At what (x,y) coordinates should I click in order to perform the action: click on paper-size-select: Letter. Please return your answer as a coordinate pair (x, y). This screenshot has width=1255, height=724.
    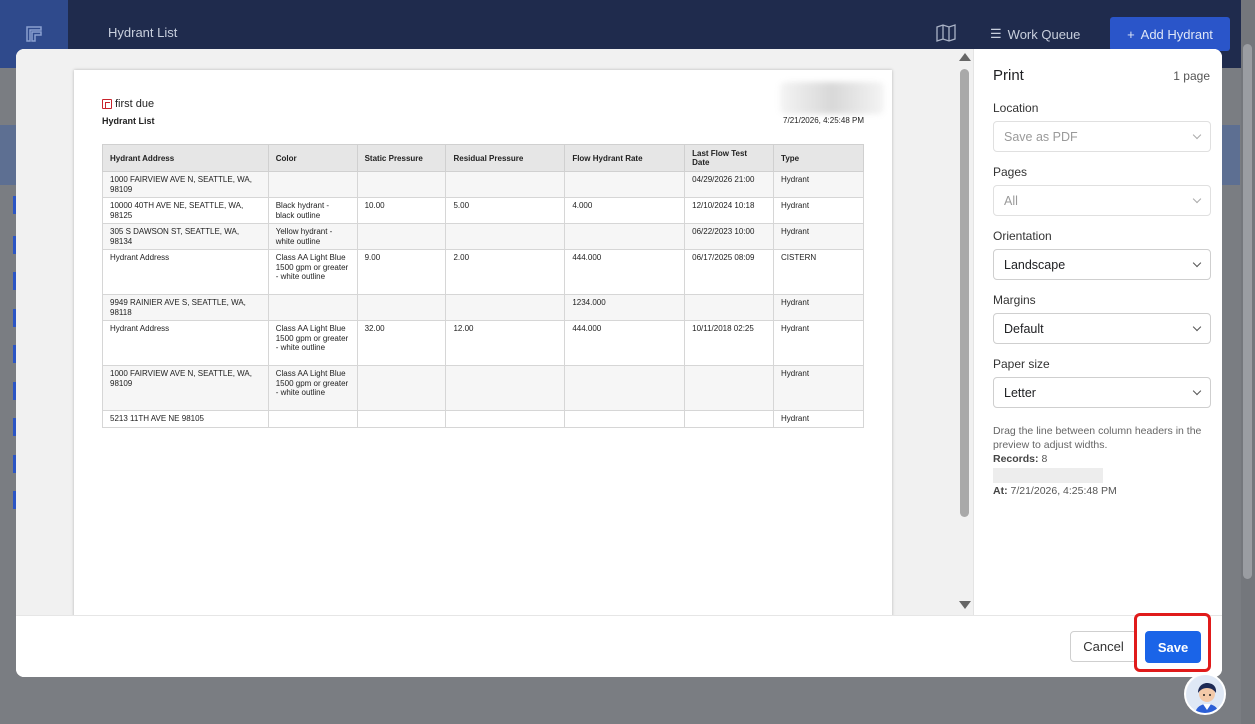
    Looking at the image, I should click on (1102, 392).